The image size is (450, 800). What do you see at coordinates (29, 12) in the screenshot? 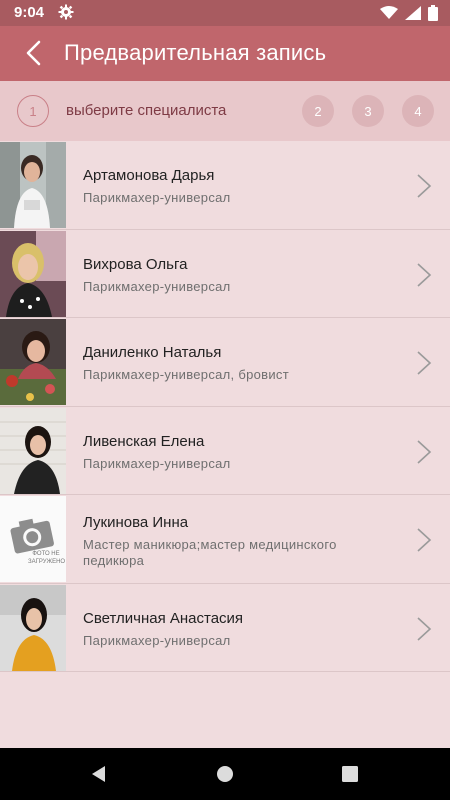
I see `status-time: 9:04` at bounding box center [29, 12].